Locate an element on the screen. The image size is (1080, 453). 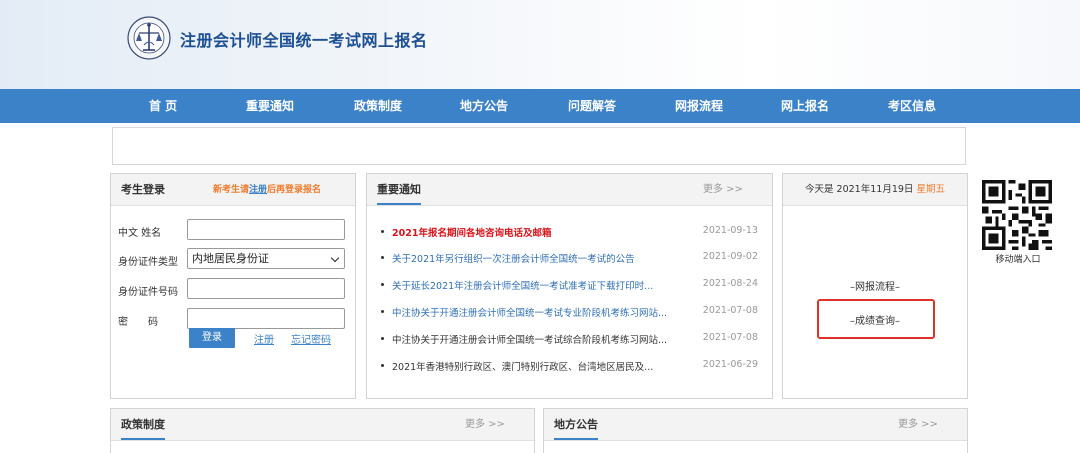
login-hint-prefix: 新考生请 is located at coordinates (231, 190).